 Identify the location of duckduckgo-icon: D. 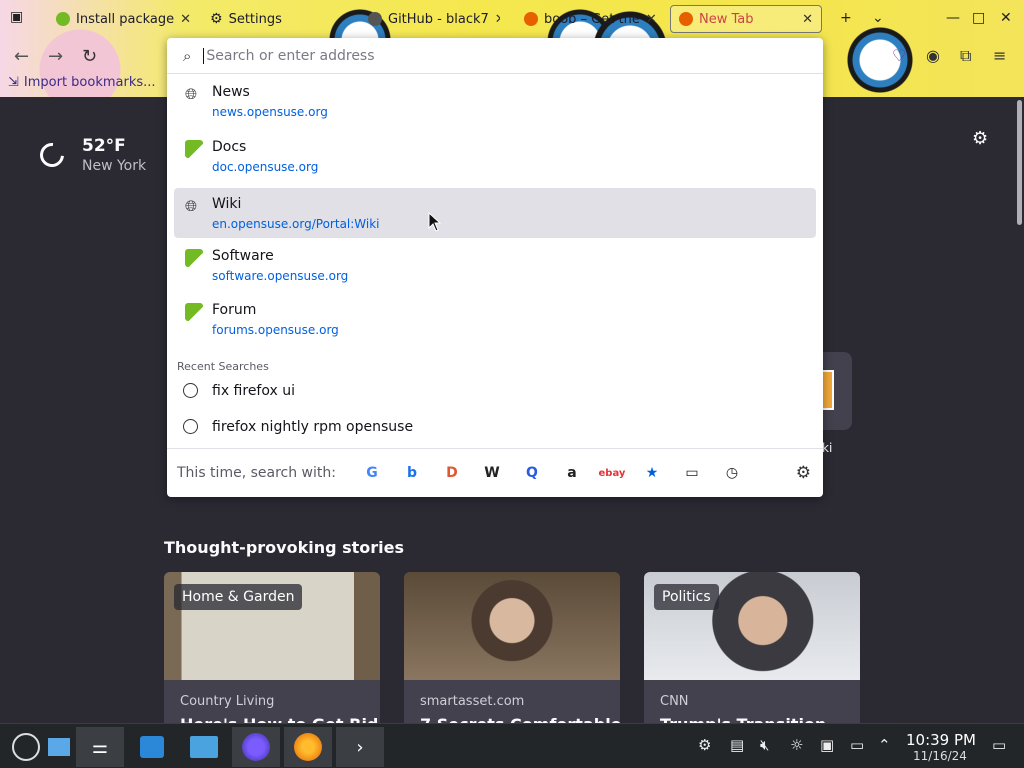
(452, 473).